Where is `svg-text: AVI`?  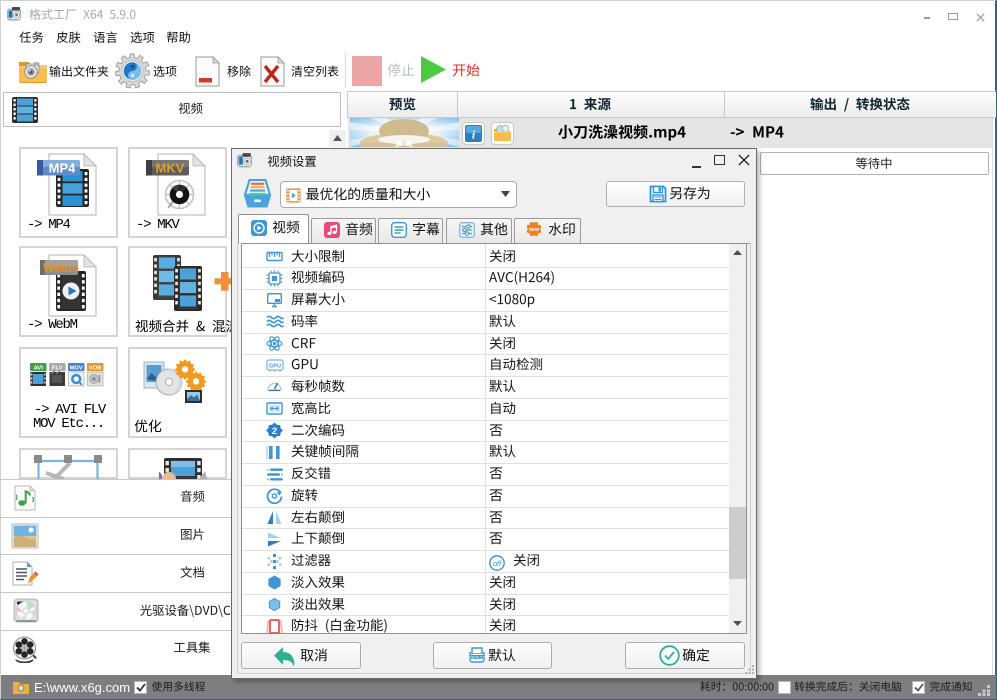 svg-text: AVI is located at coordinates (39, 368).